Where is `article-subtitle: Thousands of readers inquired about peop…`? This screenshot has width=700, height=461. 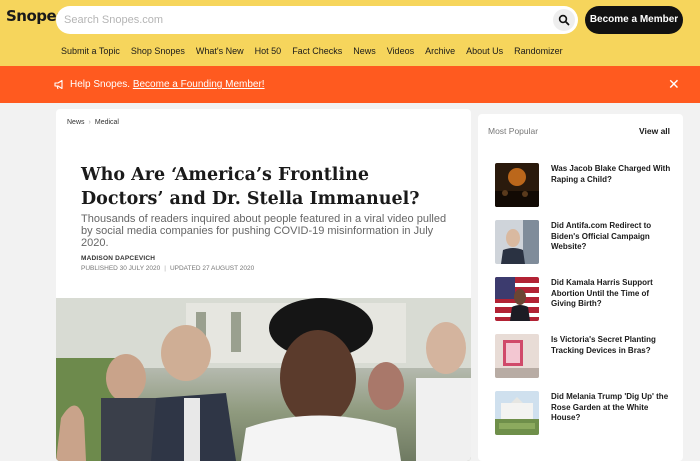
article-subtitle: Thousands of readers inquired about peop… is located at coordinates (264, 231).